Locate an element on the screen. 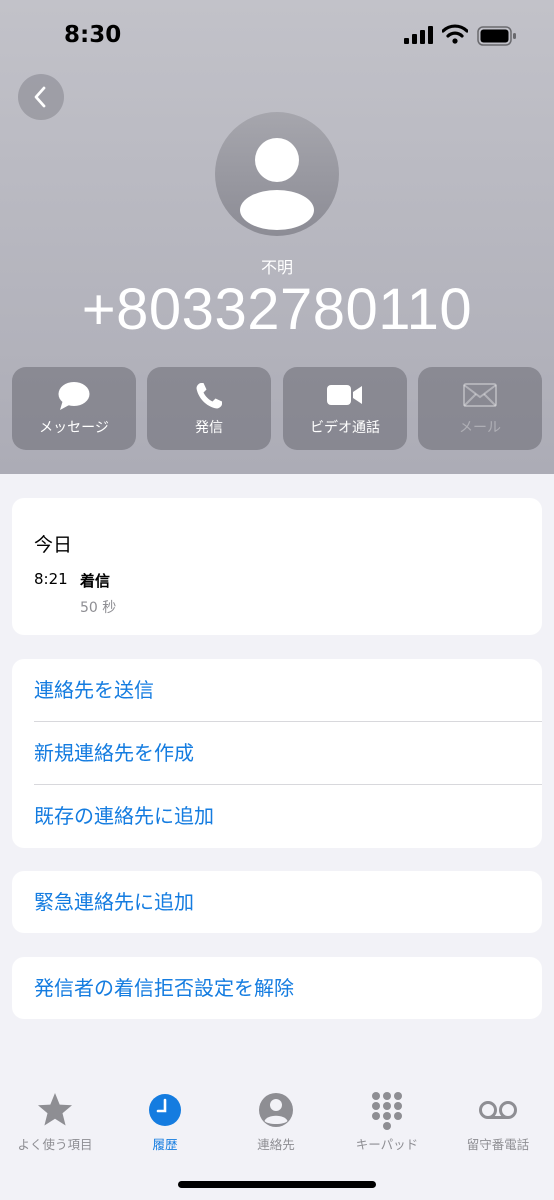  battery-icon is located at coordinates (496, 36).